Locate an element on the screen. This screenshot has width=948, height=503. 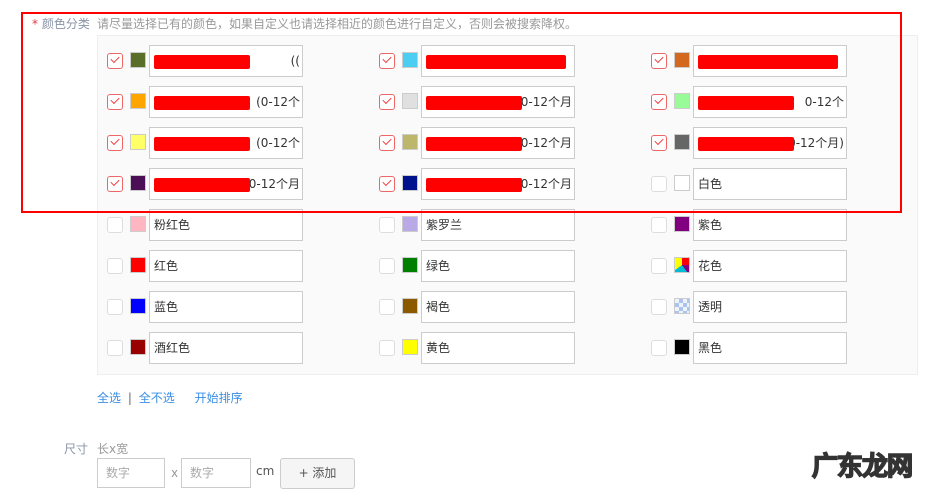
color-name-input: 透明 is located at coordinates (770, 307).